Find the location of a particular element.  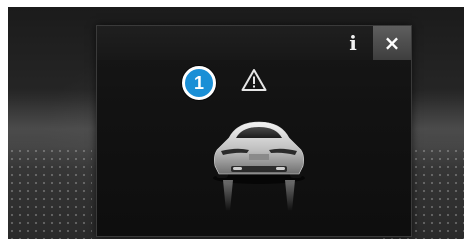

close-icon: × is located at coordinates (392, 43).